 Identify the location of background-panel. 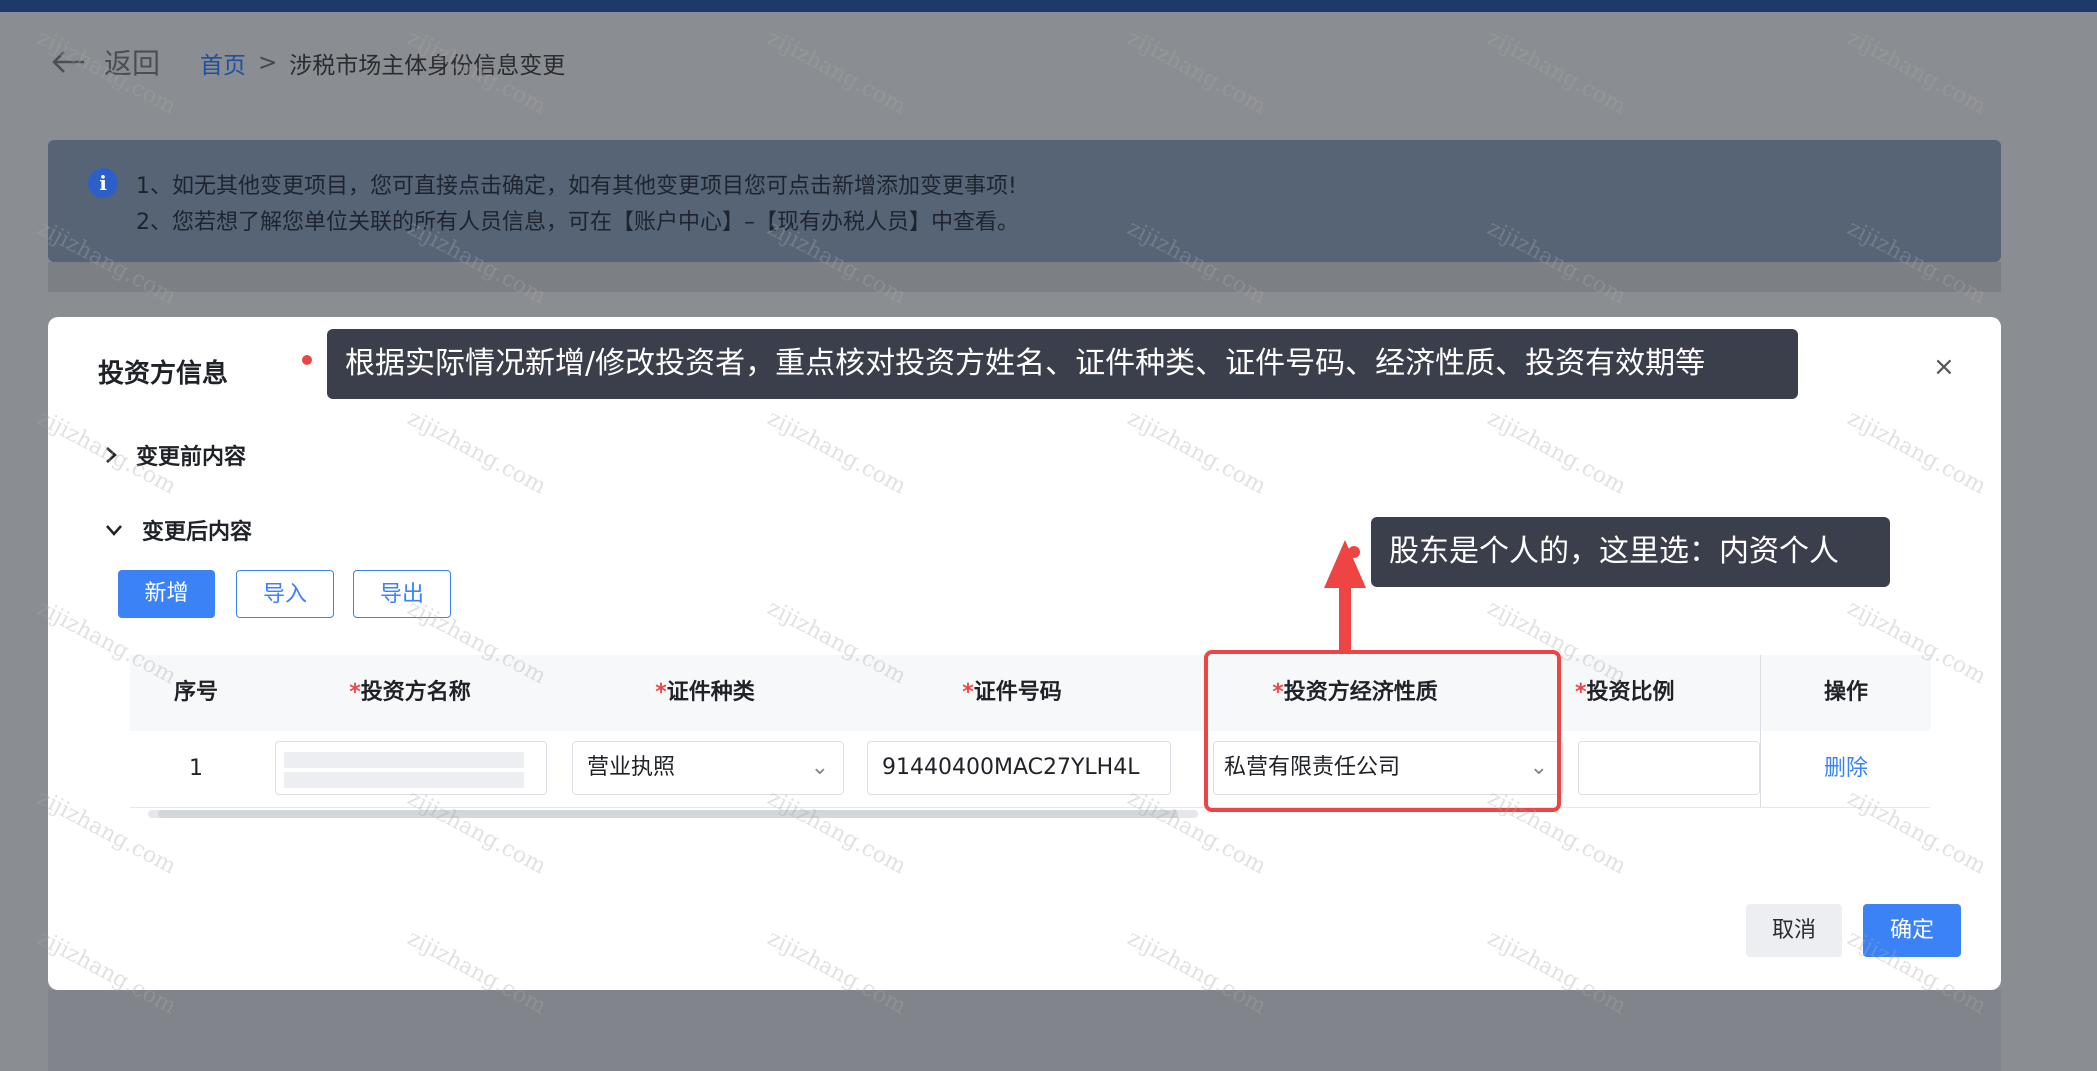
(1024, 1030).